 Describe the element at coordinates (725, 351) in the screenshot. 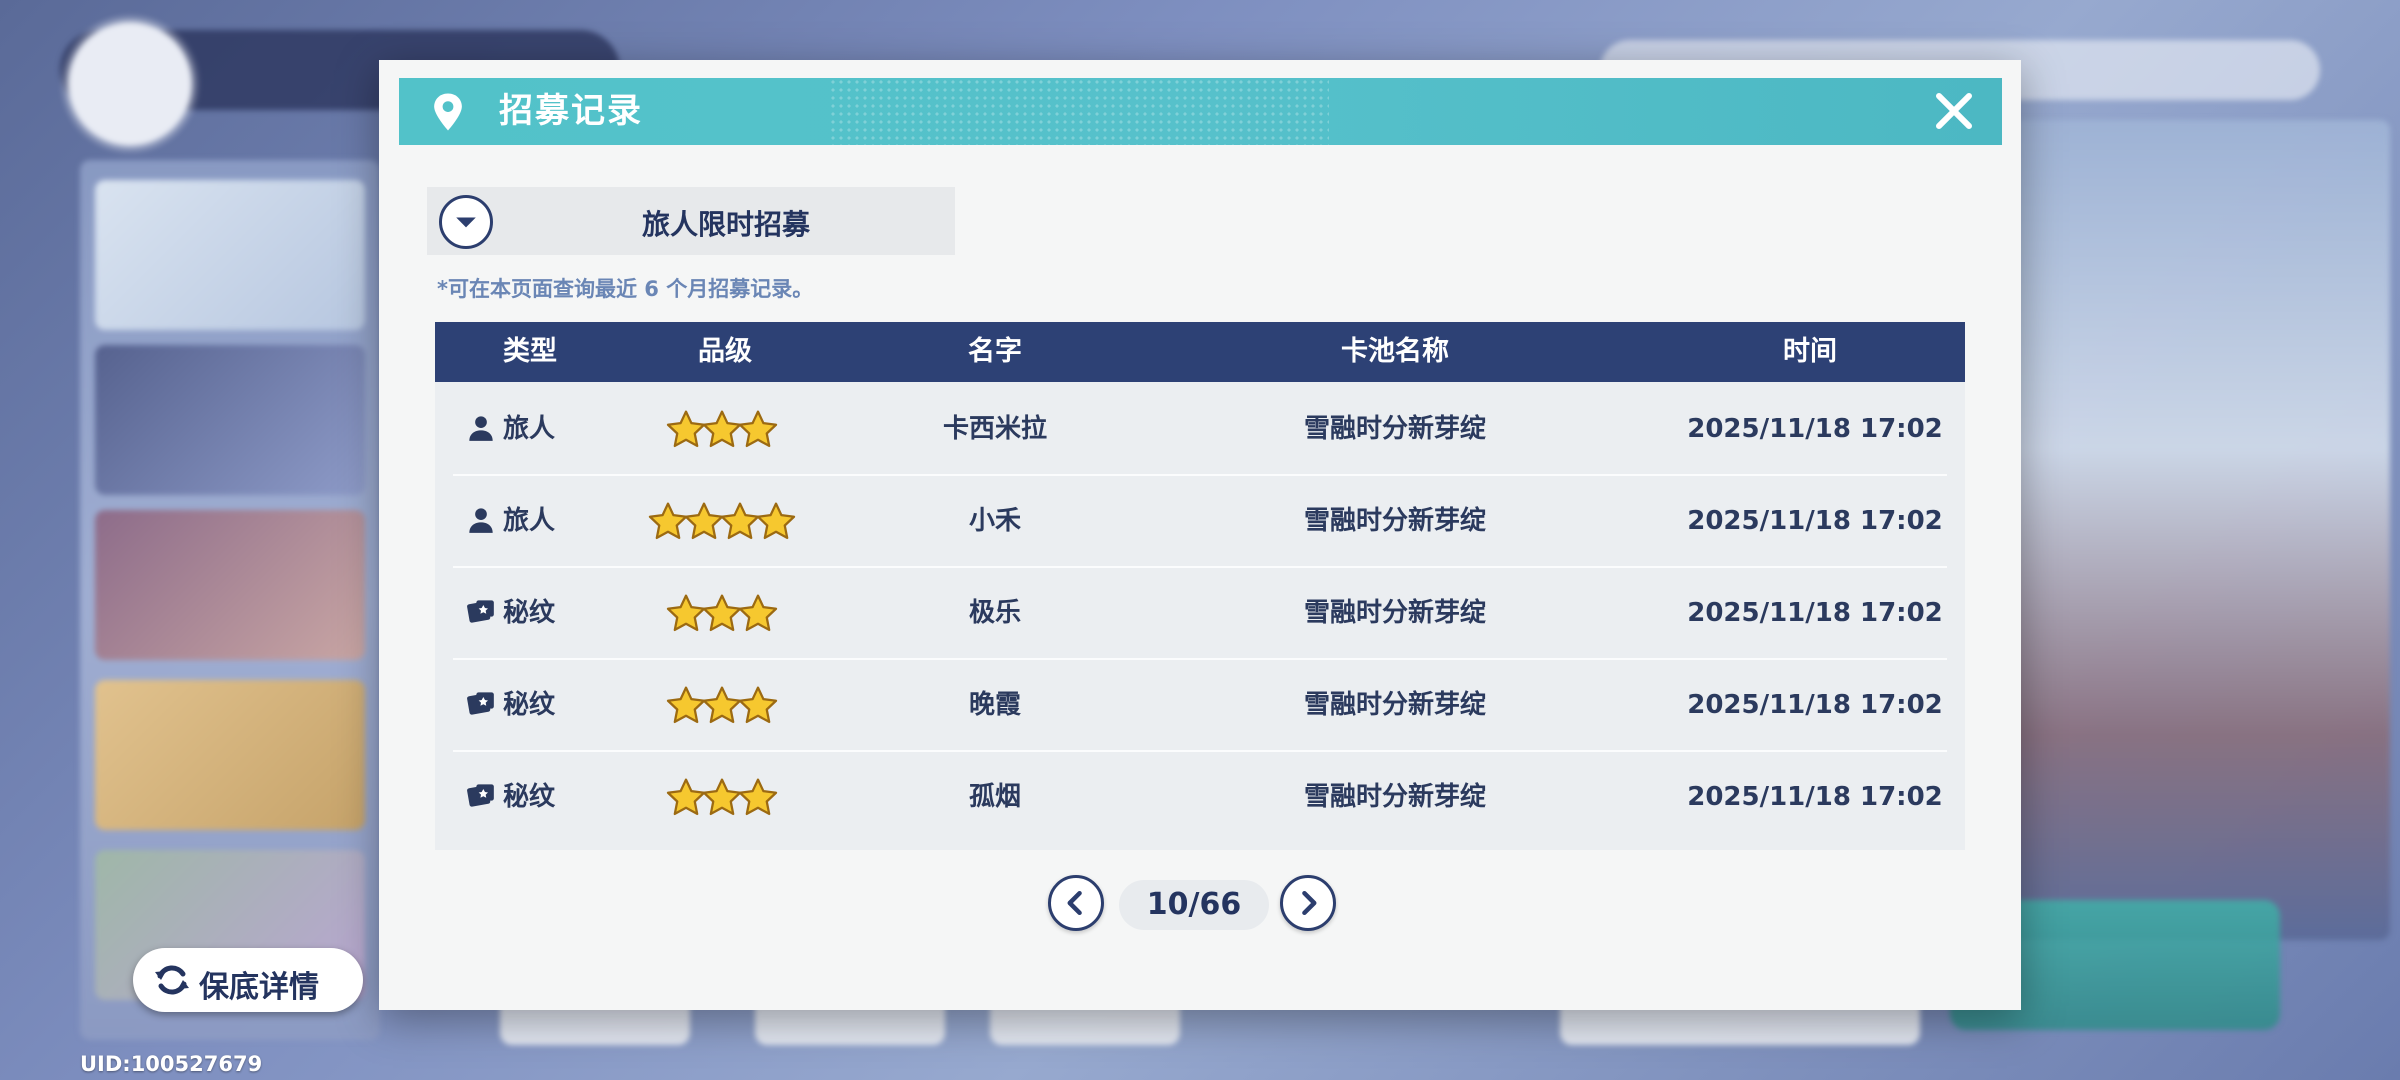

I see `column-header-rarity: 品级` at that location.